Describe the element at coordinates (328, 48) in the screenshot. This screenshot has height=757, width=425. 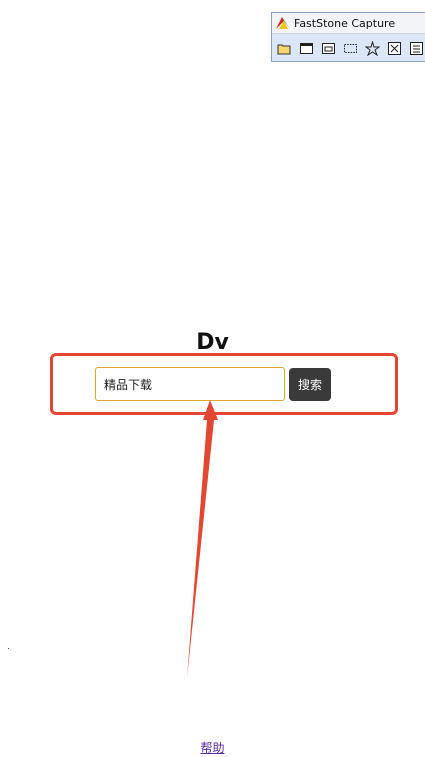
I see `capture-object-icon` at that location.